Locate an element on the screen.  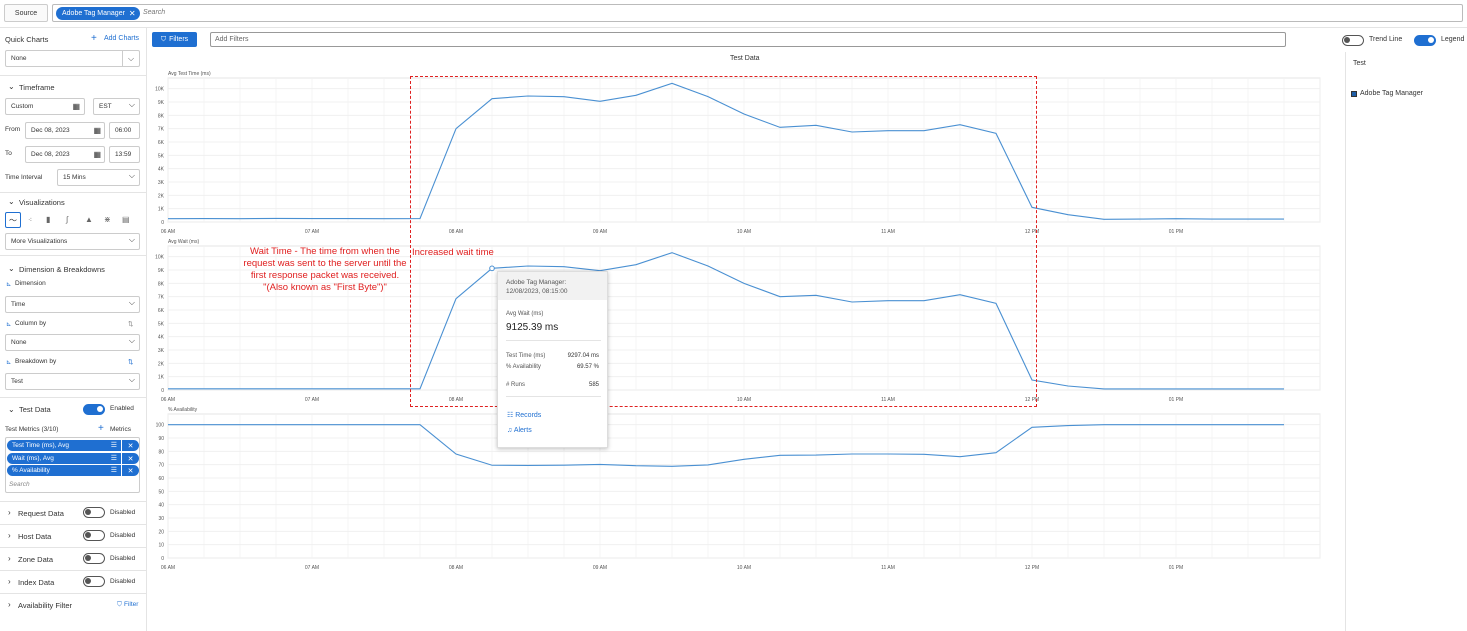
availability-filter-button: Filter is located at coordinates (131, 604).